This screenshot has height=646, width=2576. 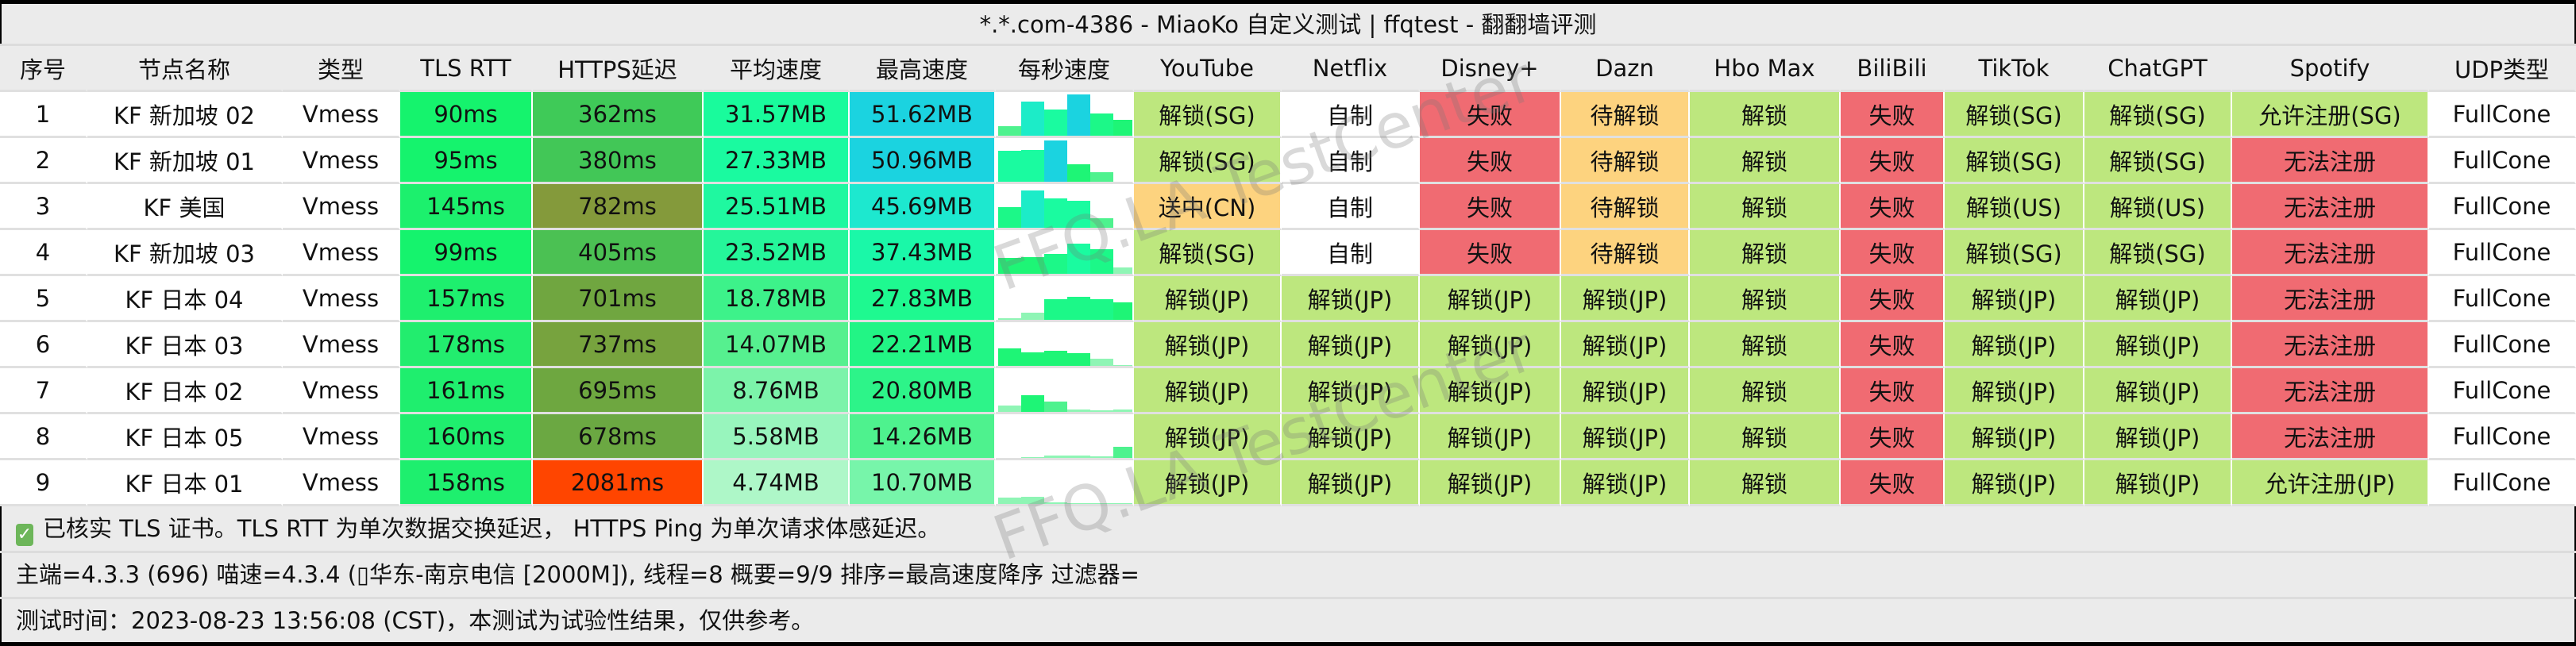 What do you see at coordinates (466, 253) in the screenshot?
I see `tls-rtt: 99ms` at bounding box center [466, 253].